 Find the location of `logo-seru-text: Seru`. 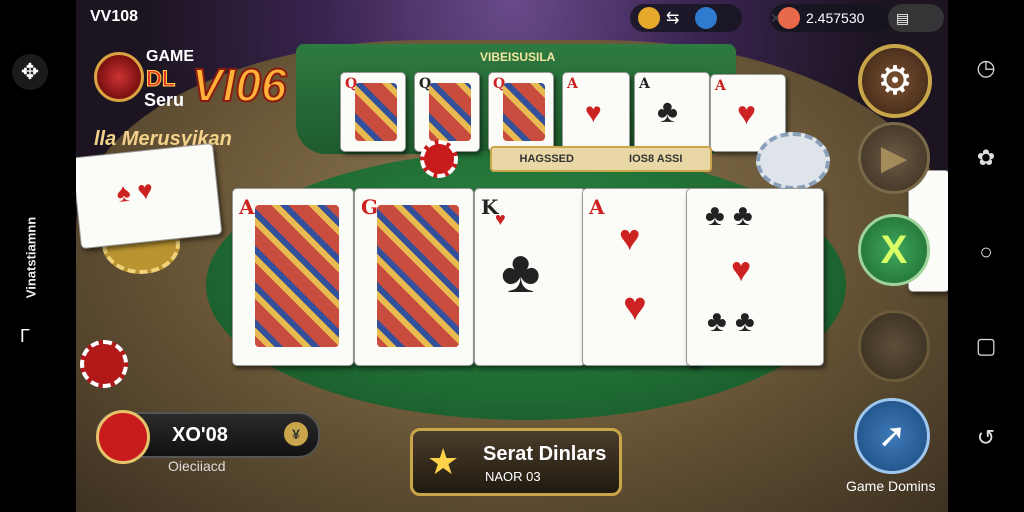

logo-seru-text: Seru is located at coordinates (164, 100).